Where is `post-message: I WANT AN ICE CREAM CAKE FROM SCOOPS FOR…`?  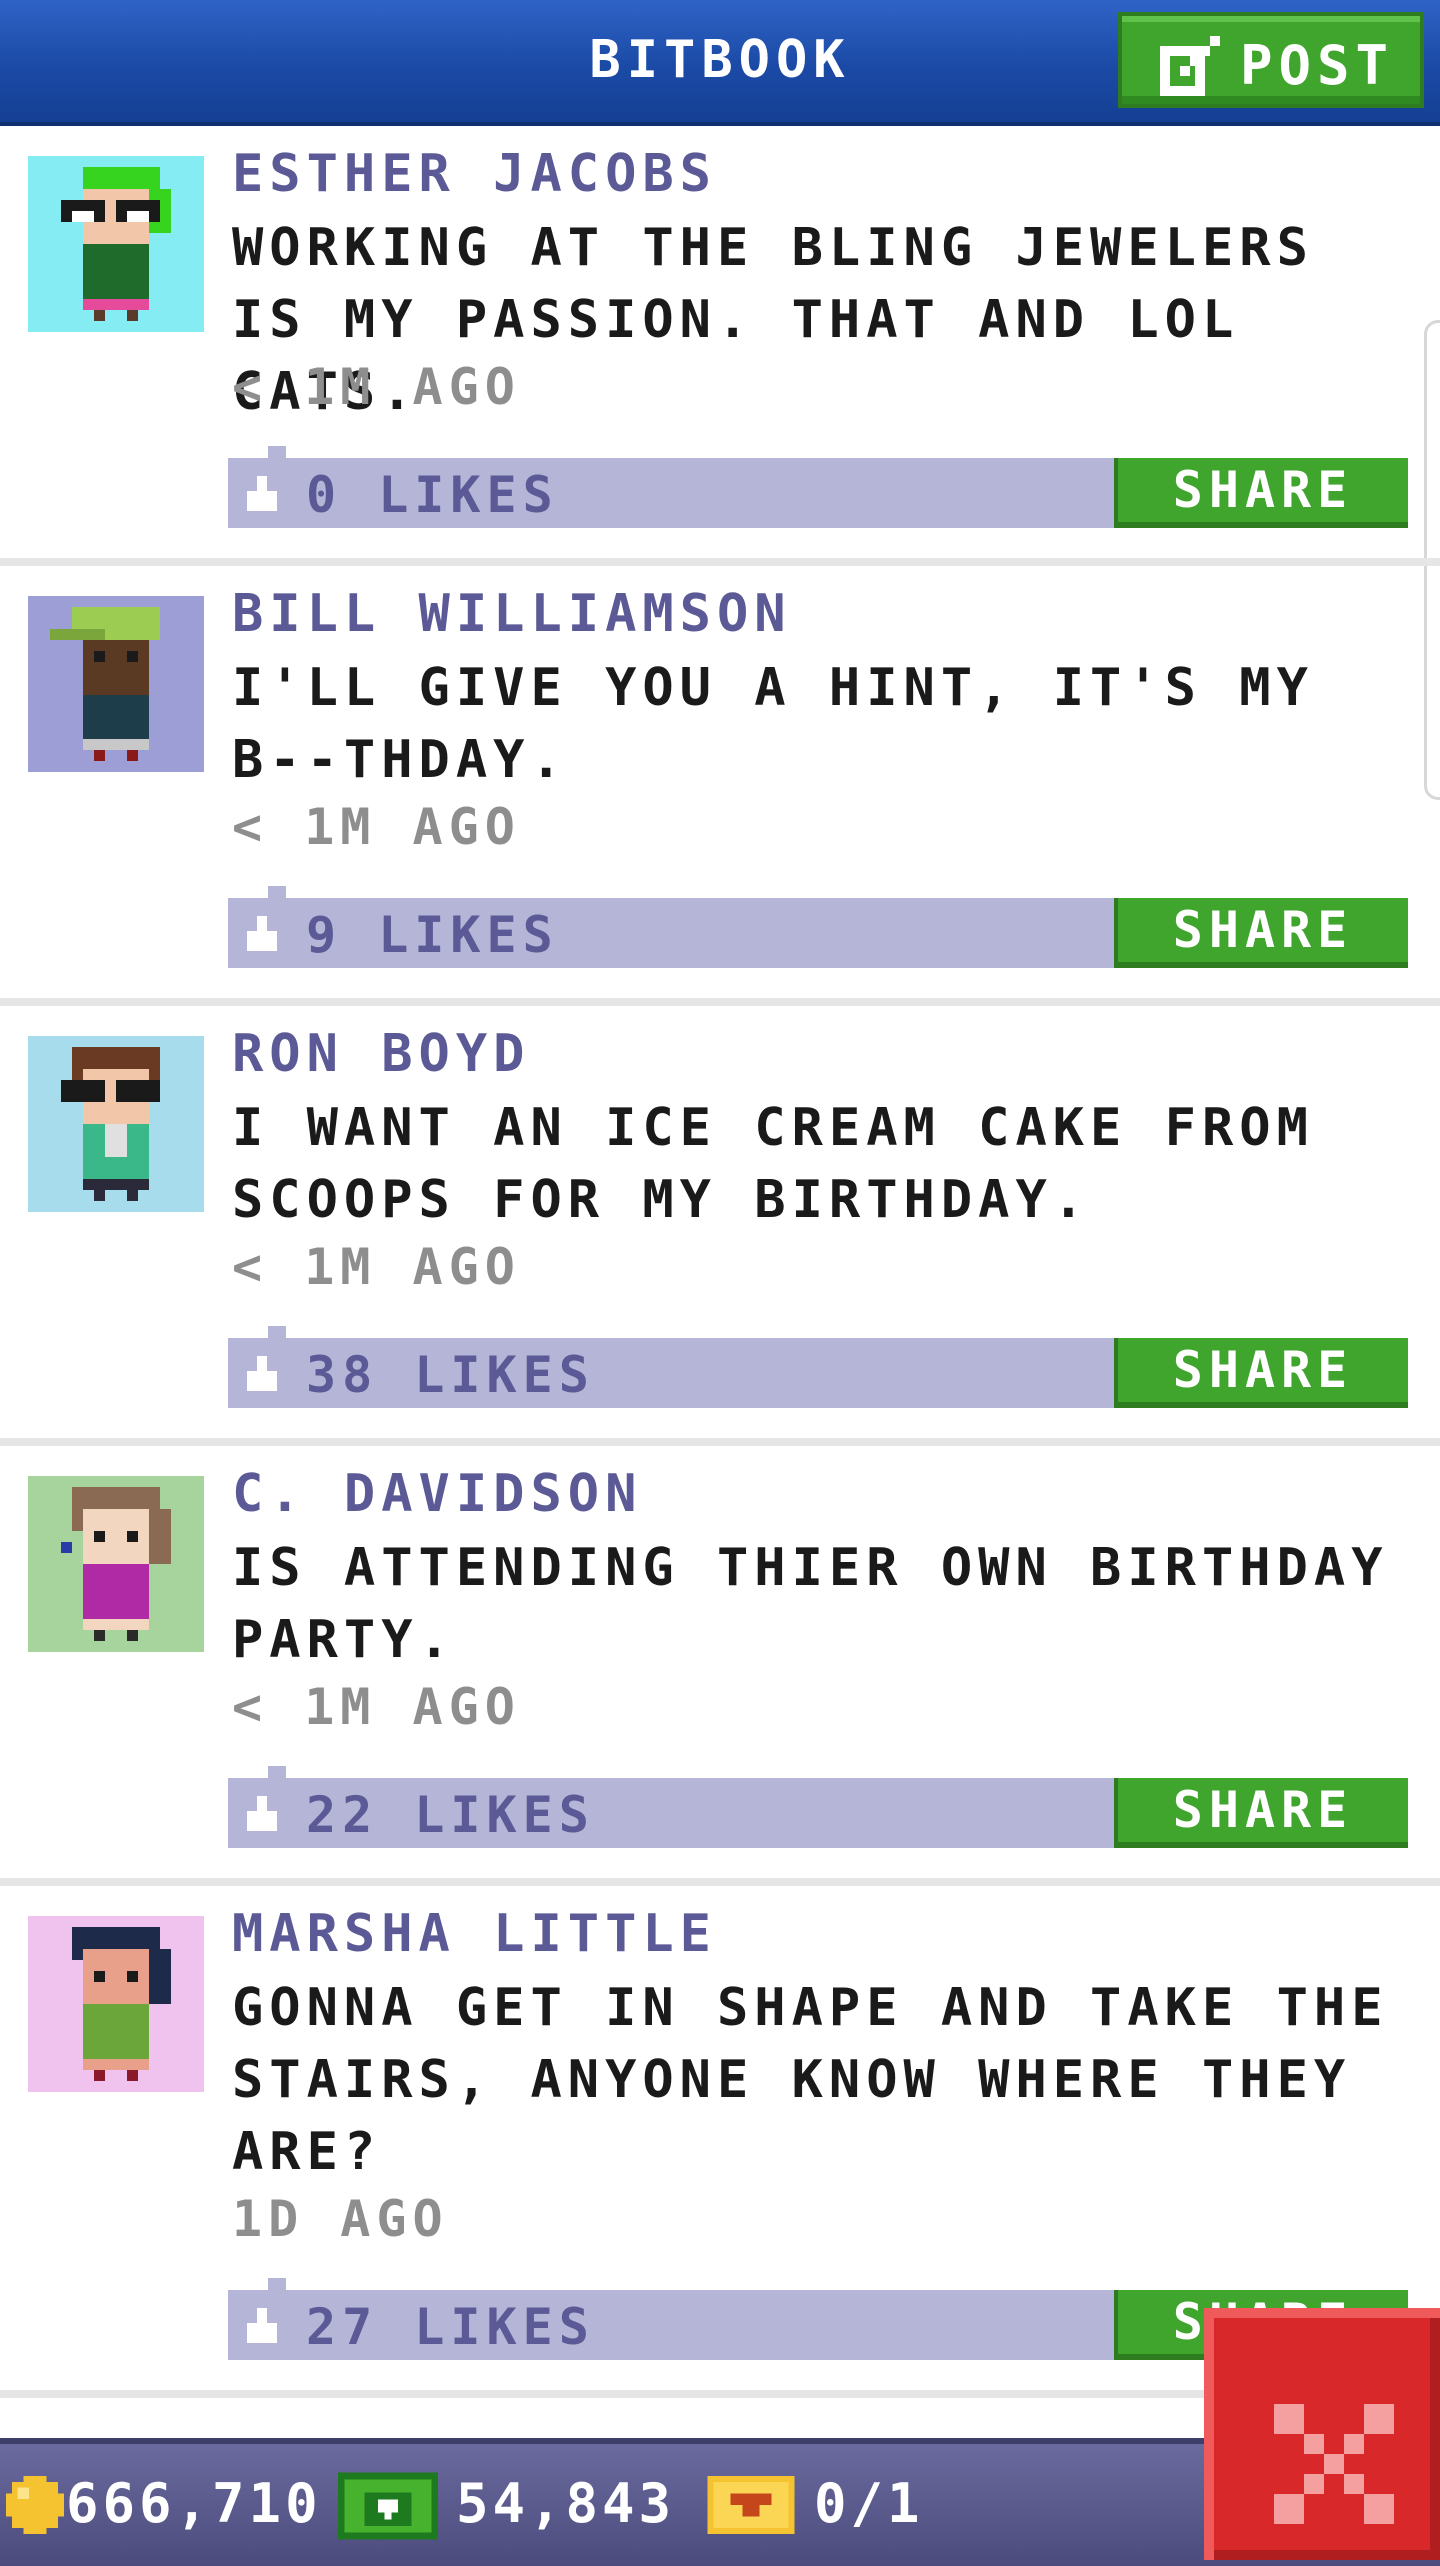
post-message: I WANT AN ICE CREAM CAKE FROM SCOOPS FOR… is located at coordinates (773, 1164).